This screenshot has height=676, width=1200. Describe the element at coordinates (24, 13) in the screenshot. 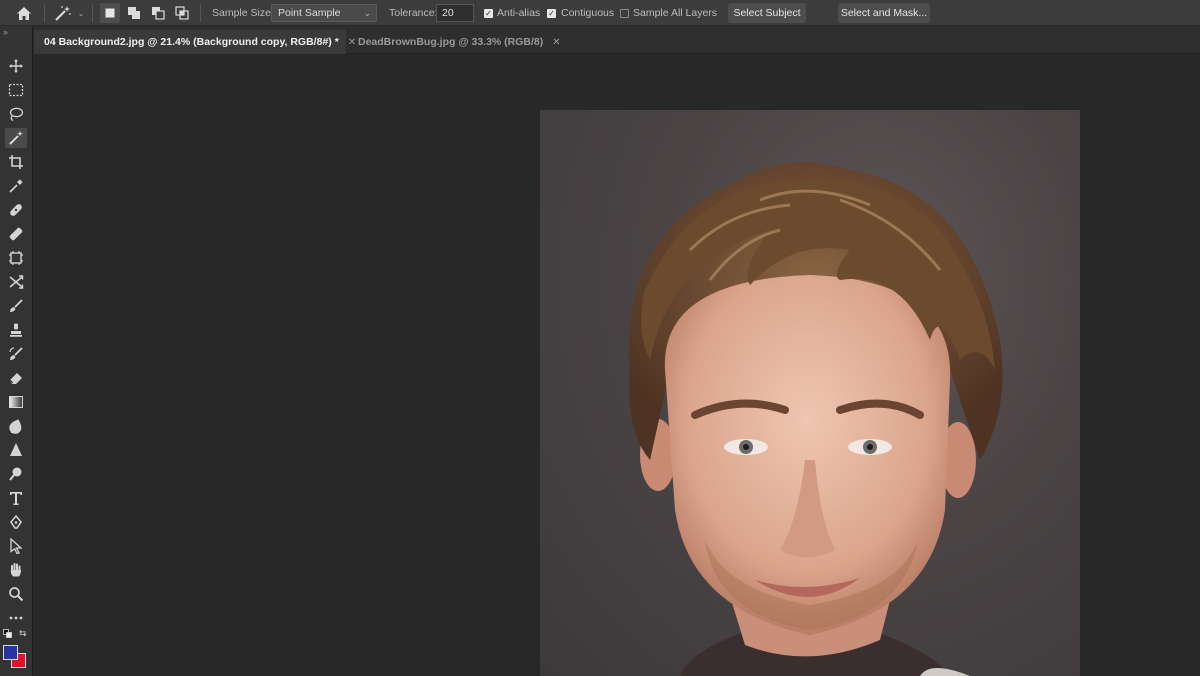

I see `home-icon` at that location.